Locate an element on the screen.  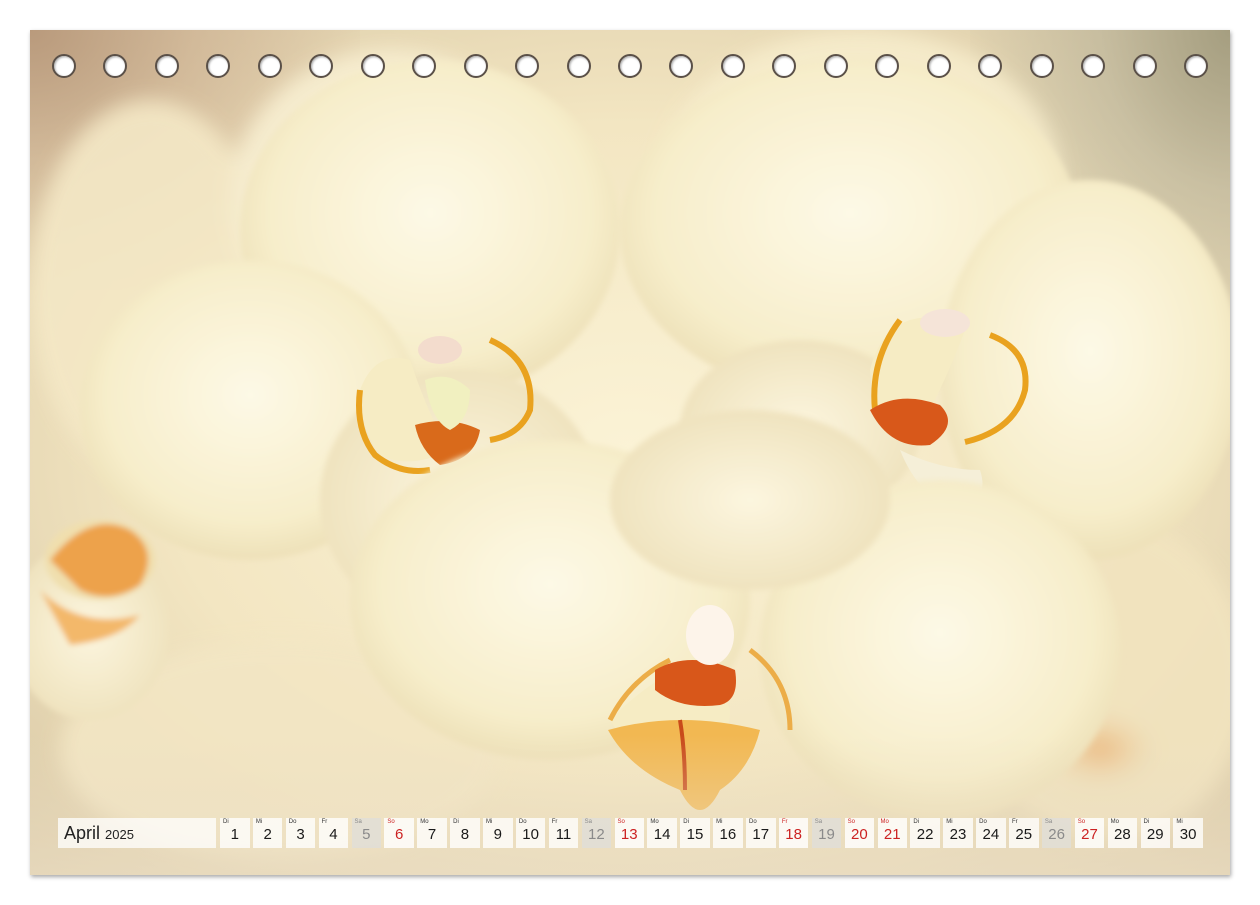
day-number: 15 is located at coordinates (695, 834).